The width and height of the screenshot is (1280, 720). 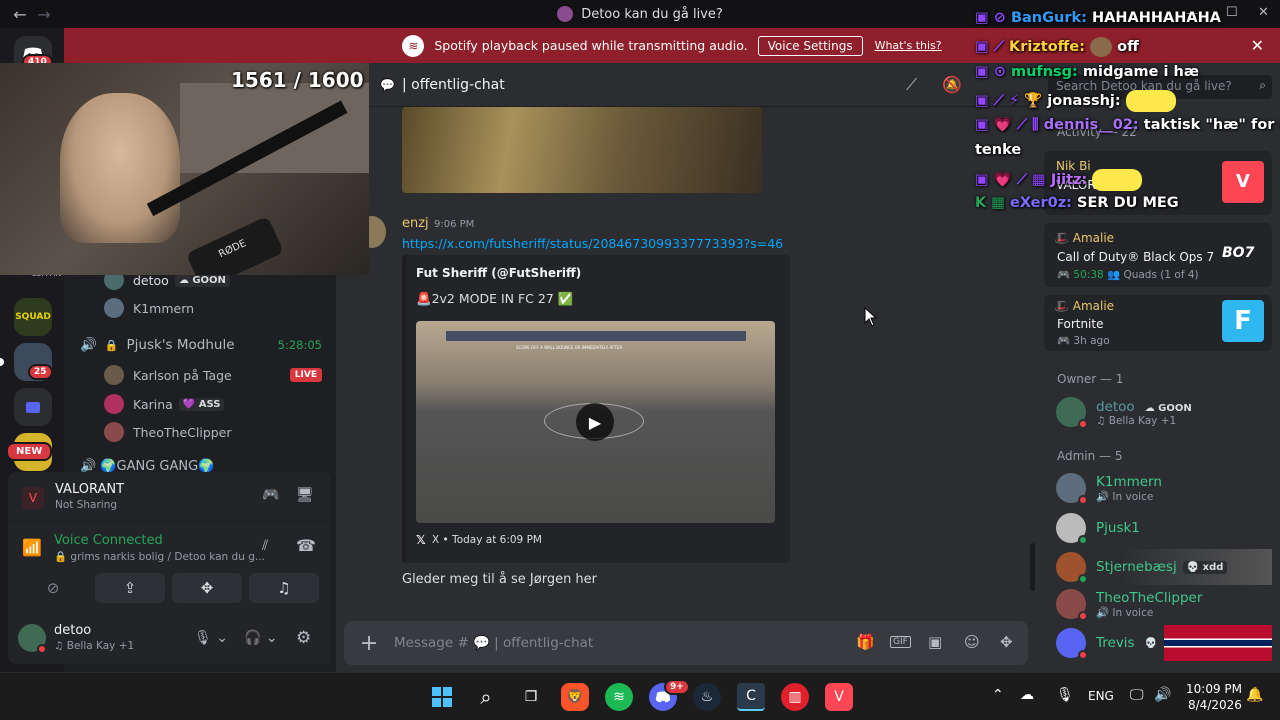 What do you see at coordinates (149, 308) in the screenshot?
I see `voice-member-k1mmern: K1mmern` at bounding box center [149, 308].